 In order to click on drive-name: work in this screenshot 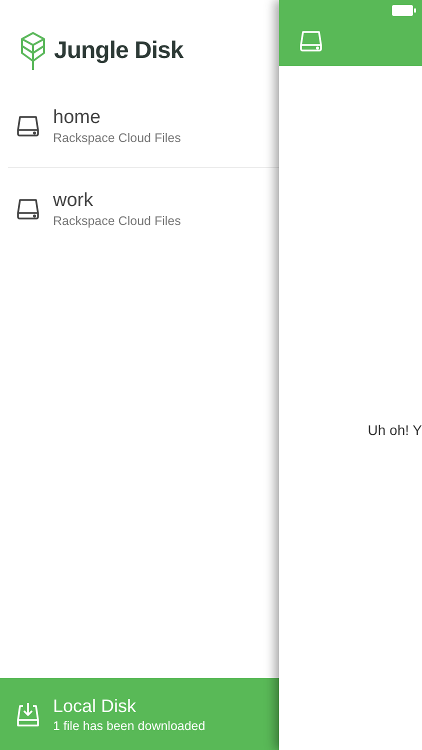, I will do `click(73, 201)`.